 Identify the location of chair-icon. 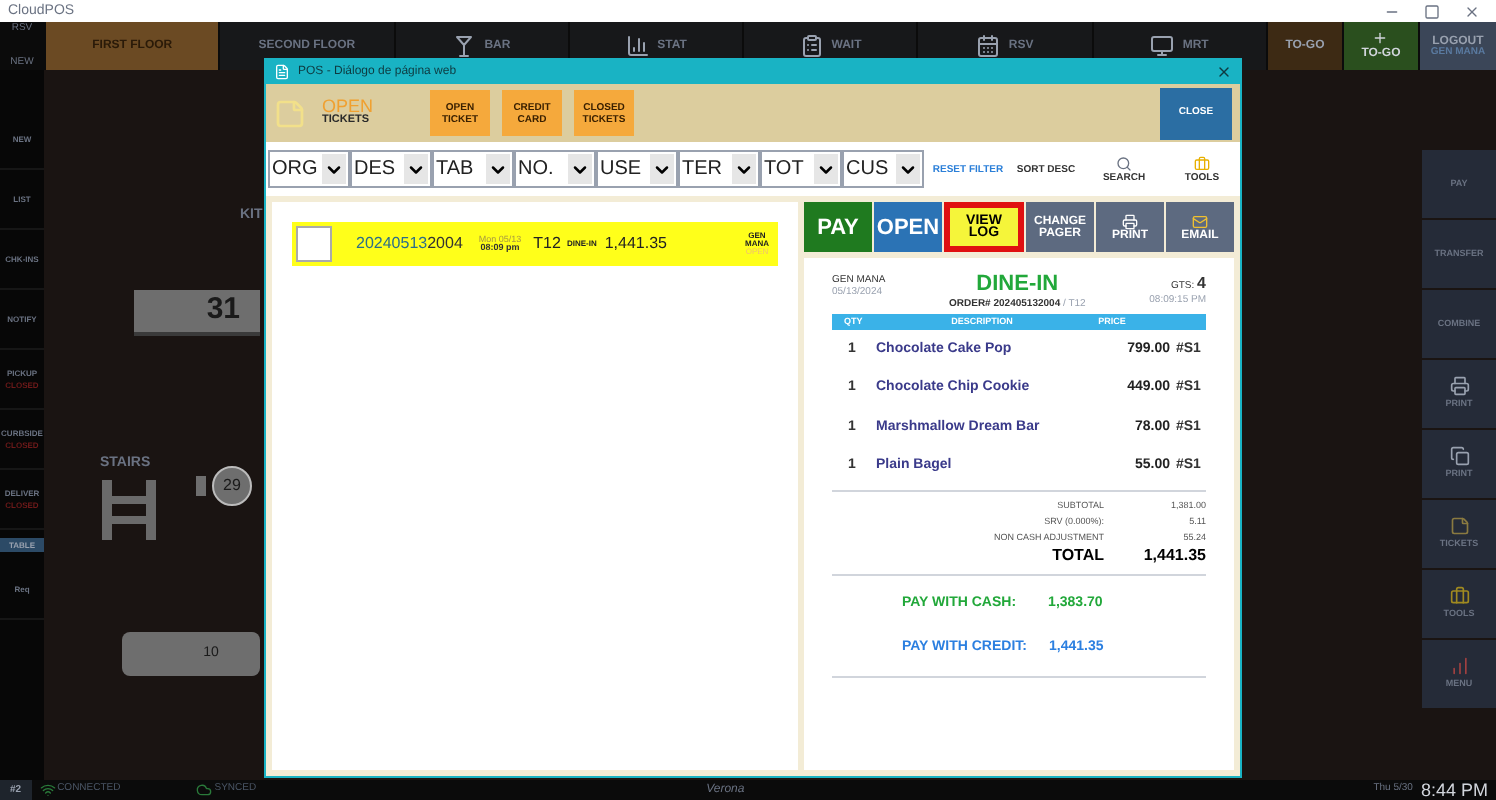
(201, 486).